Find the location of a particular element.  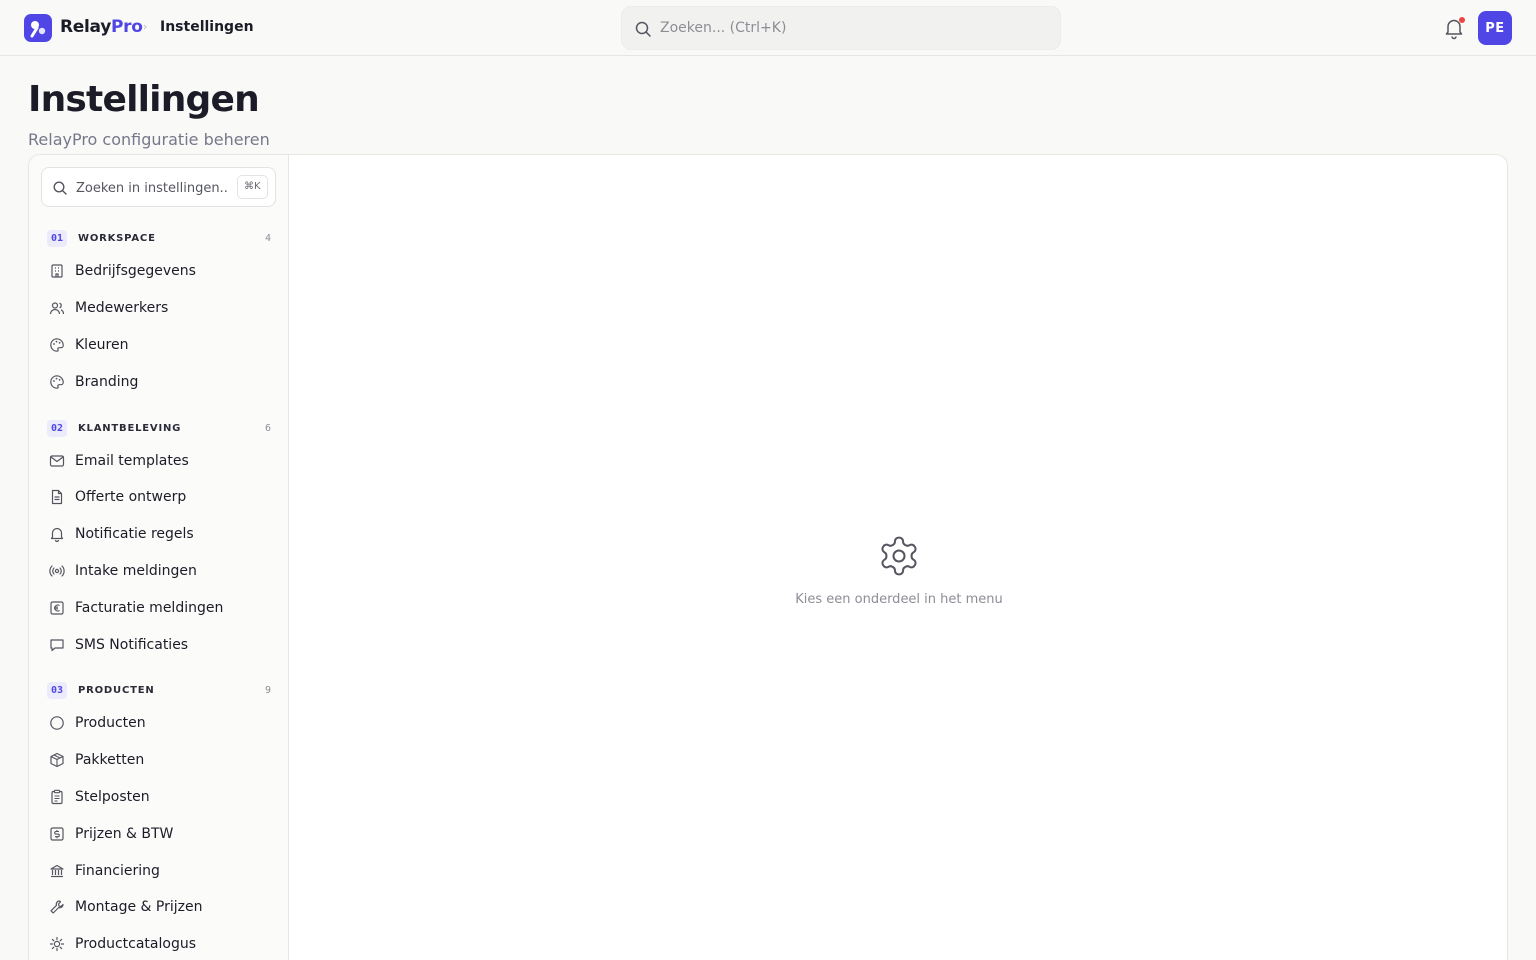

sidebar-item-label: Financiering is located at coordinates (117, 871).